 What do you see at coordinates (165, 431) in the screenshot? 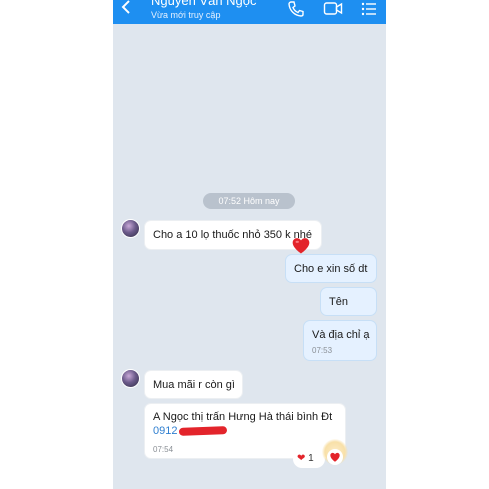
I see `phone-number-link: 0912` at bounding box center [165, 431].